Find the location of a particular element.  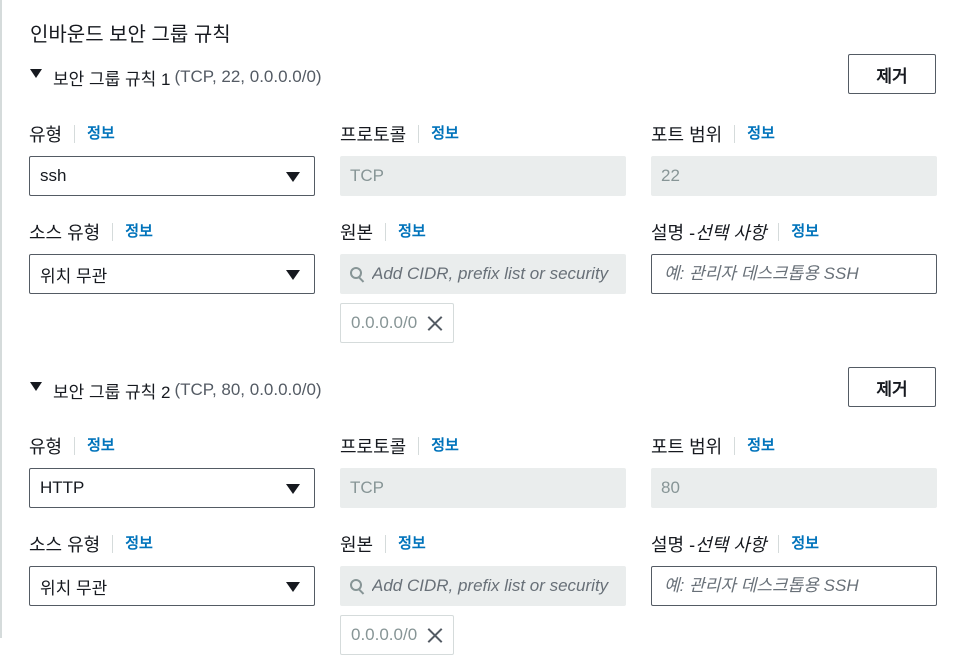

port-range-field: 포트 범위 정보 80 is located at coordinates (794, 471).